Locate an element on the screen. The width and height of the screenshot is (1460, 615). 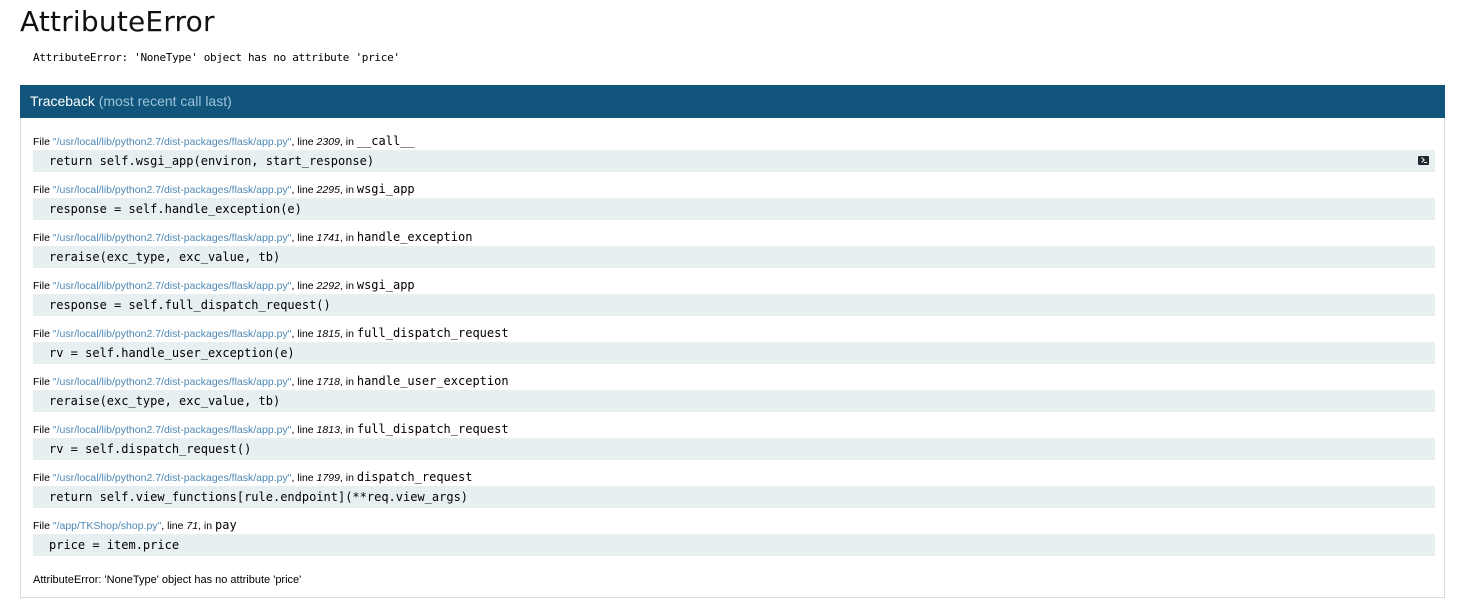
traceback-header: Traceback (most recent call last) is located at coordinates (732, 101).